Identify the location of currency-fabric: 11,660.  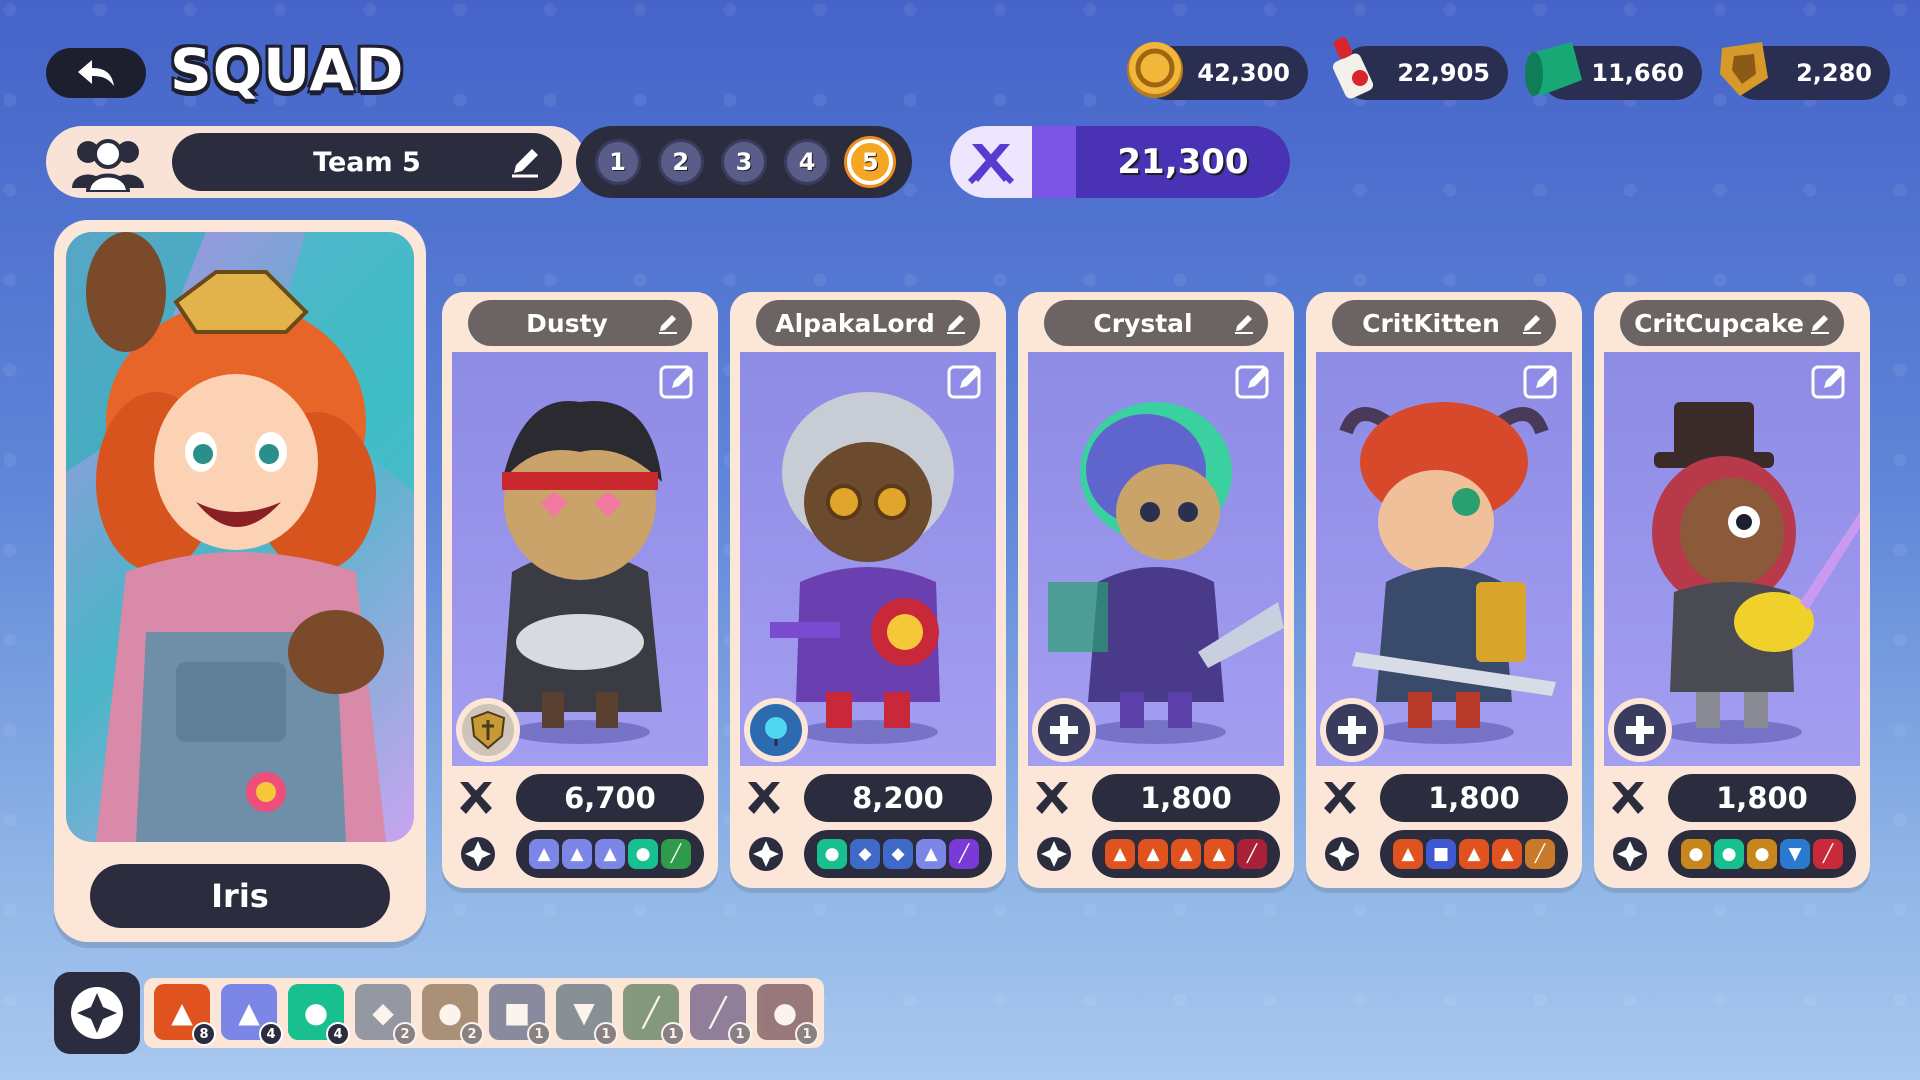
(1613, 71).